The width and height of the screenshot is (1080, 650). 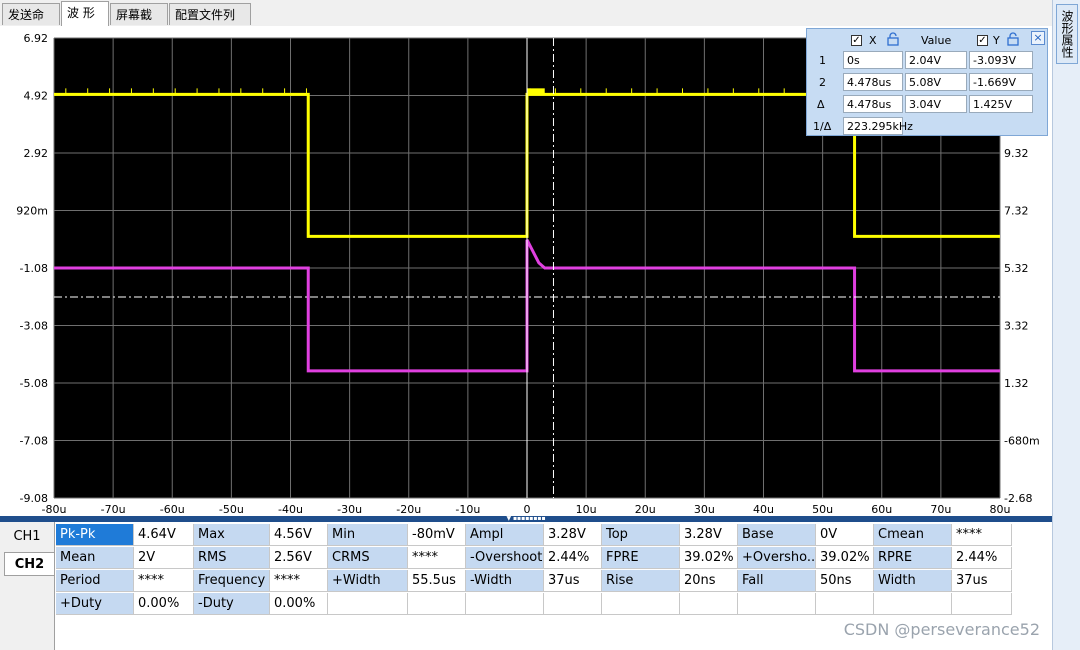 What do you see at coordinates (505, 535) in the screenshot?
I see `measurement-name: Ampl` at bounding box center [505, 535].